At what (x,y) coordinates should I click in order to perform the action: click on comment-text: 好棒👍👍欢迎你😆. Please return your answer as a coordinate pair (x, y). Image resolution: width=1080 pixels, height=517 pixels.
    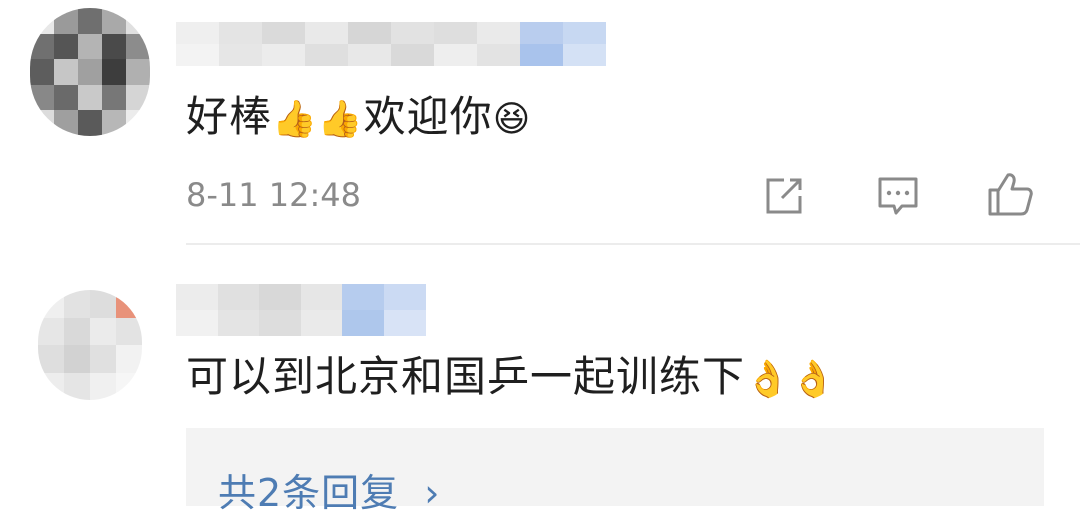
    Looking at the image, I should click on (358, 118).